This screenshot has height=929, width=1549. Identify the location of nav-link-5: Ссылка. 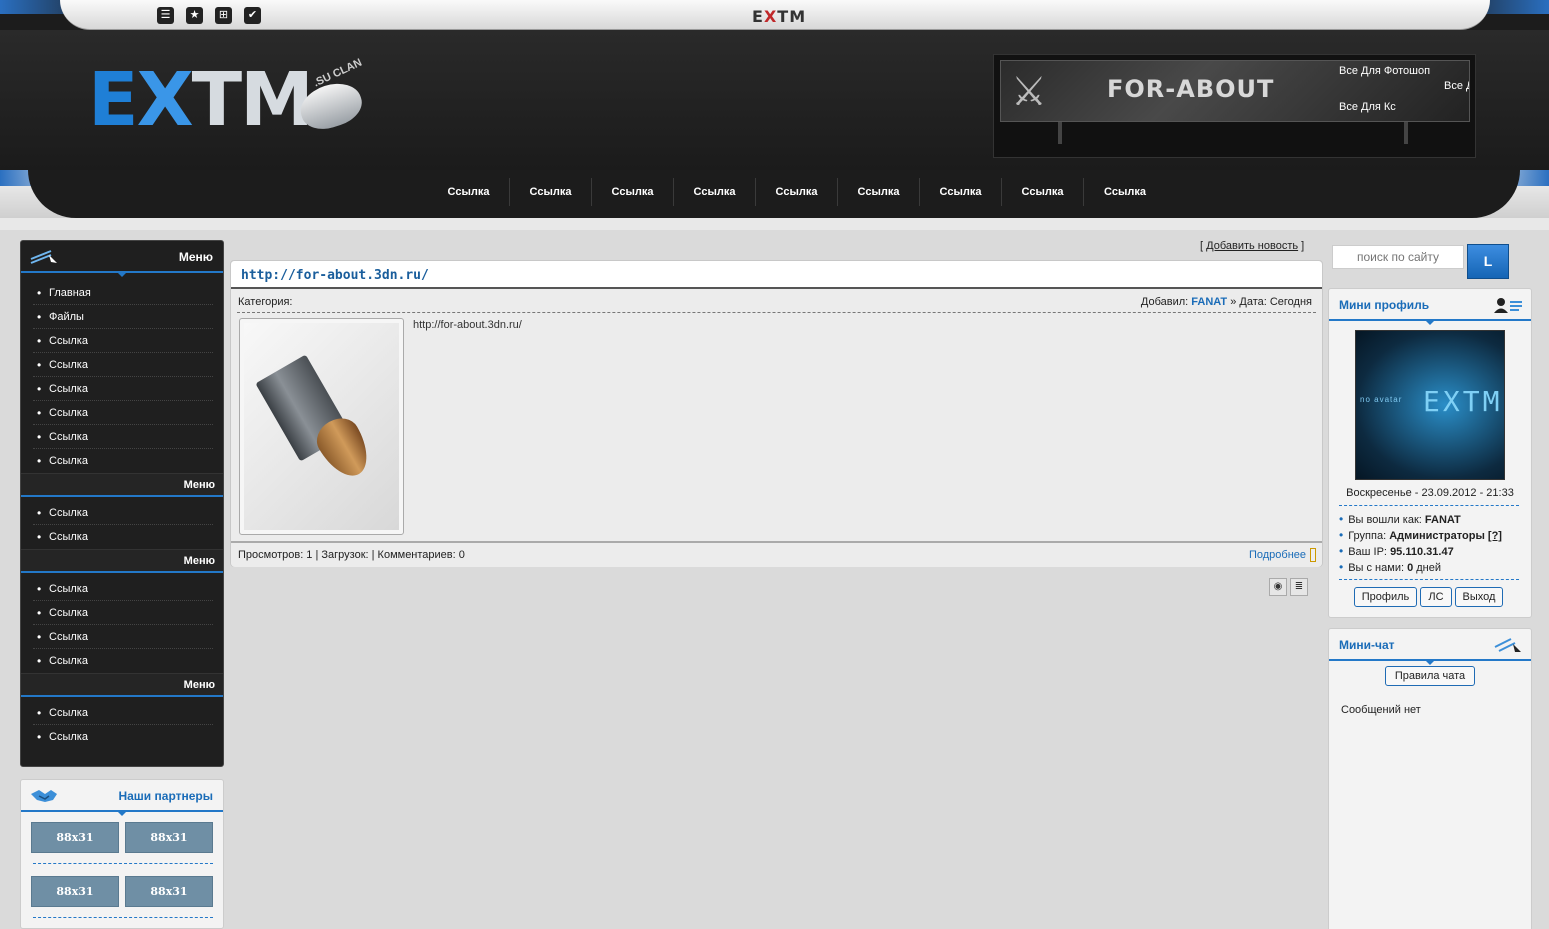
(797, 192).